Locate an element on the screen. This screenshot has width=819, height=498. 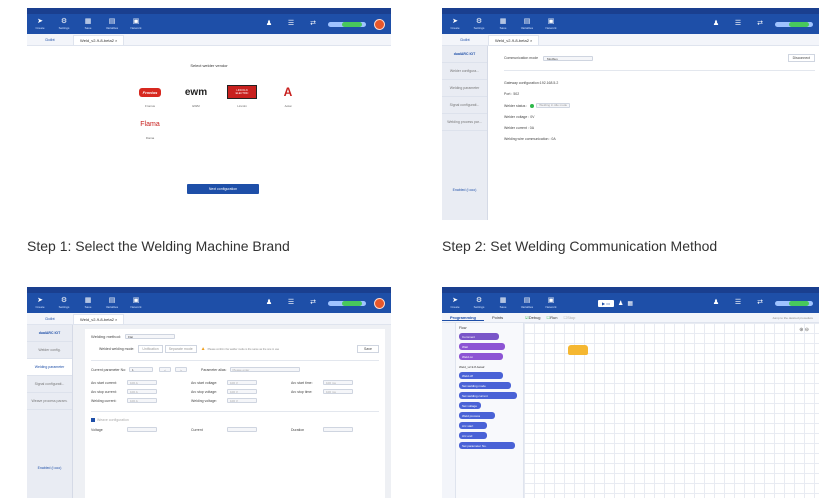
vendor-card-ewm: ewm EWM is located at coordinates (196, 96).